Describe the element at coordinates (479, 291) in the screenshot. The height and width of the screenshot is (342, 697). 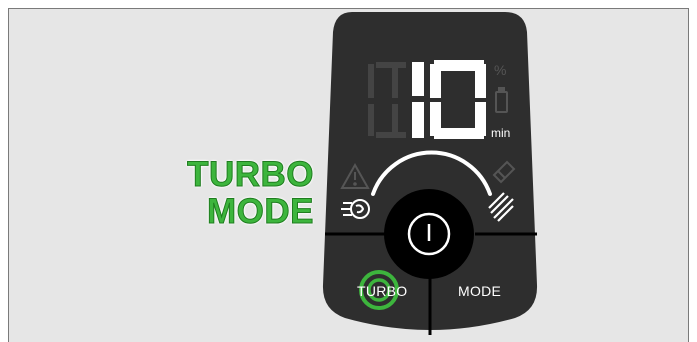
I see `mode-button: MODE` at that location.